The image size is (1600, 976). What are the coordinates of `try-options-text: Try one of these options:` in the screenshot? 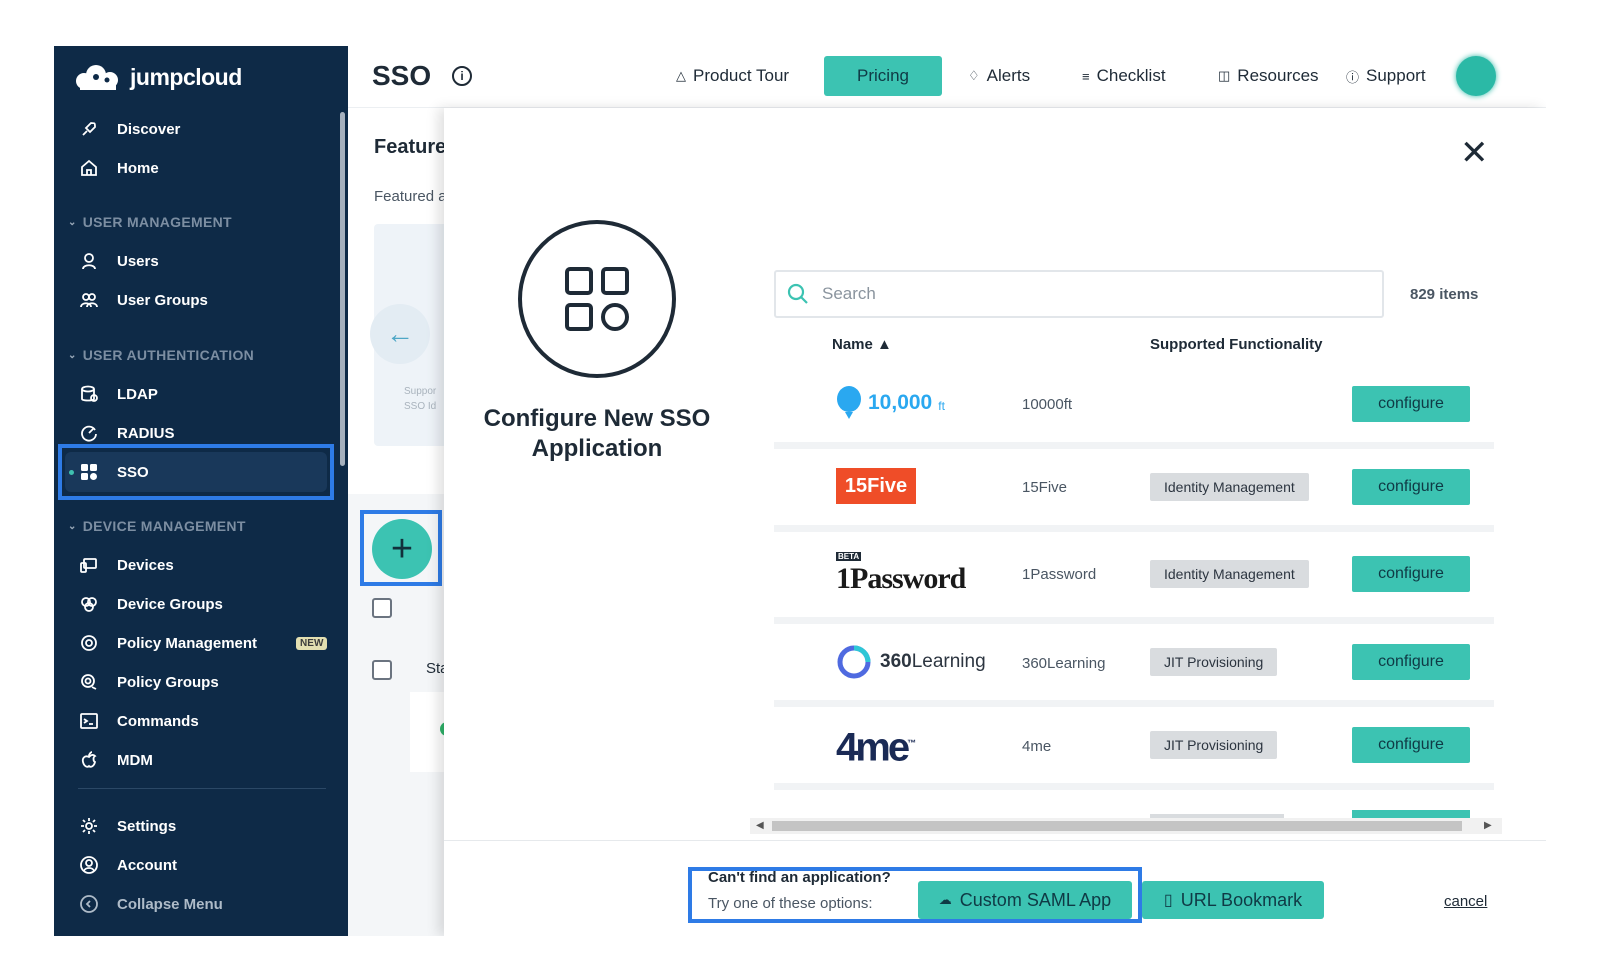 It's located at (790, 903).